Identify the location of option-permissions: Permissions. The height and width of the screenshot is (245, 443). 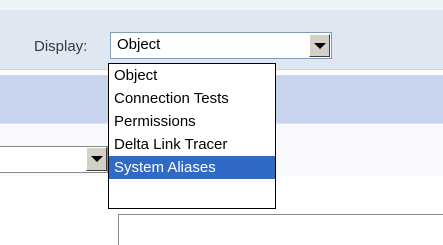
(192, 121).